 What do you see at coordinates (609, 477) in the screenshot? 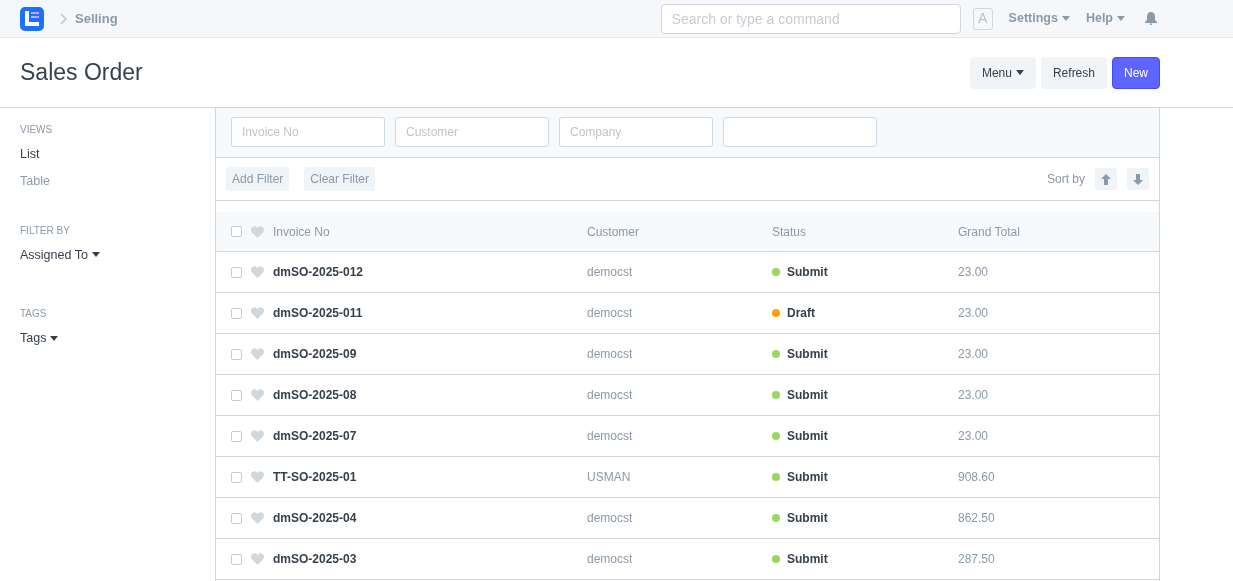
I see `table-cell: USMAN` at bounding box center [609, 477].